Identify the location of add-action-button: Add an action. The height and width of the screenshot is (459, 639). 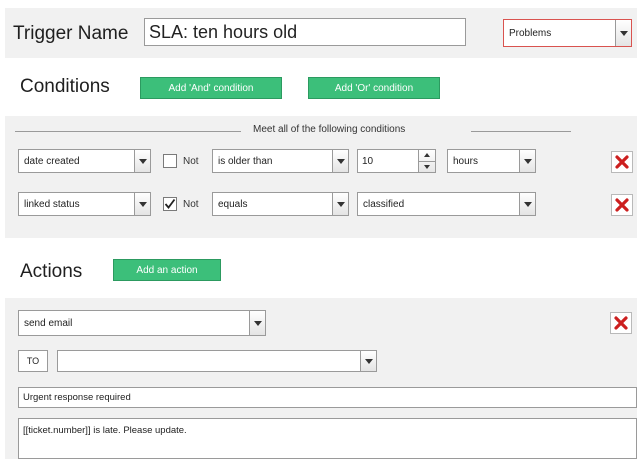
(167, 270).